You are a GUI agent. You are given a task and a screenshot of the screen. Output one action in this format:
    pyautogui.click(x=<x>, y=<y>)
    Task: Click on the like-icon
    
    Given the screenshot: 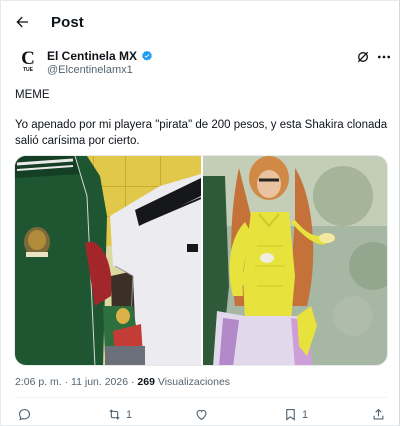 What is the action you would take?
    pyautogui.click(x=201, y=415)
    